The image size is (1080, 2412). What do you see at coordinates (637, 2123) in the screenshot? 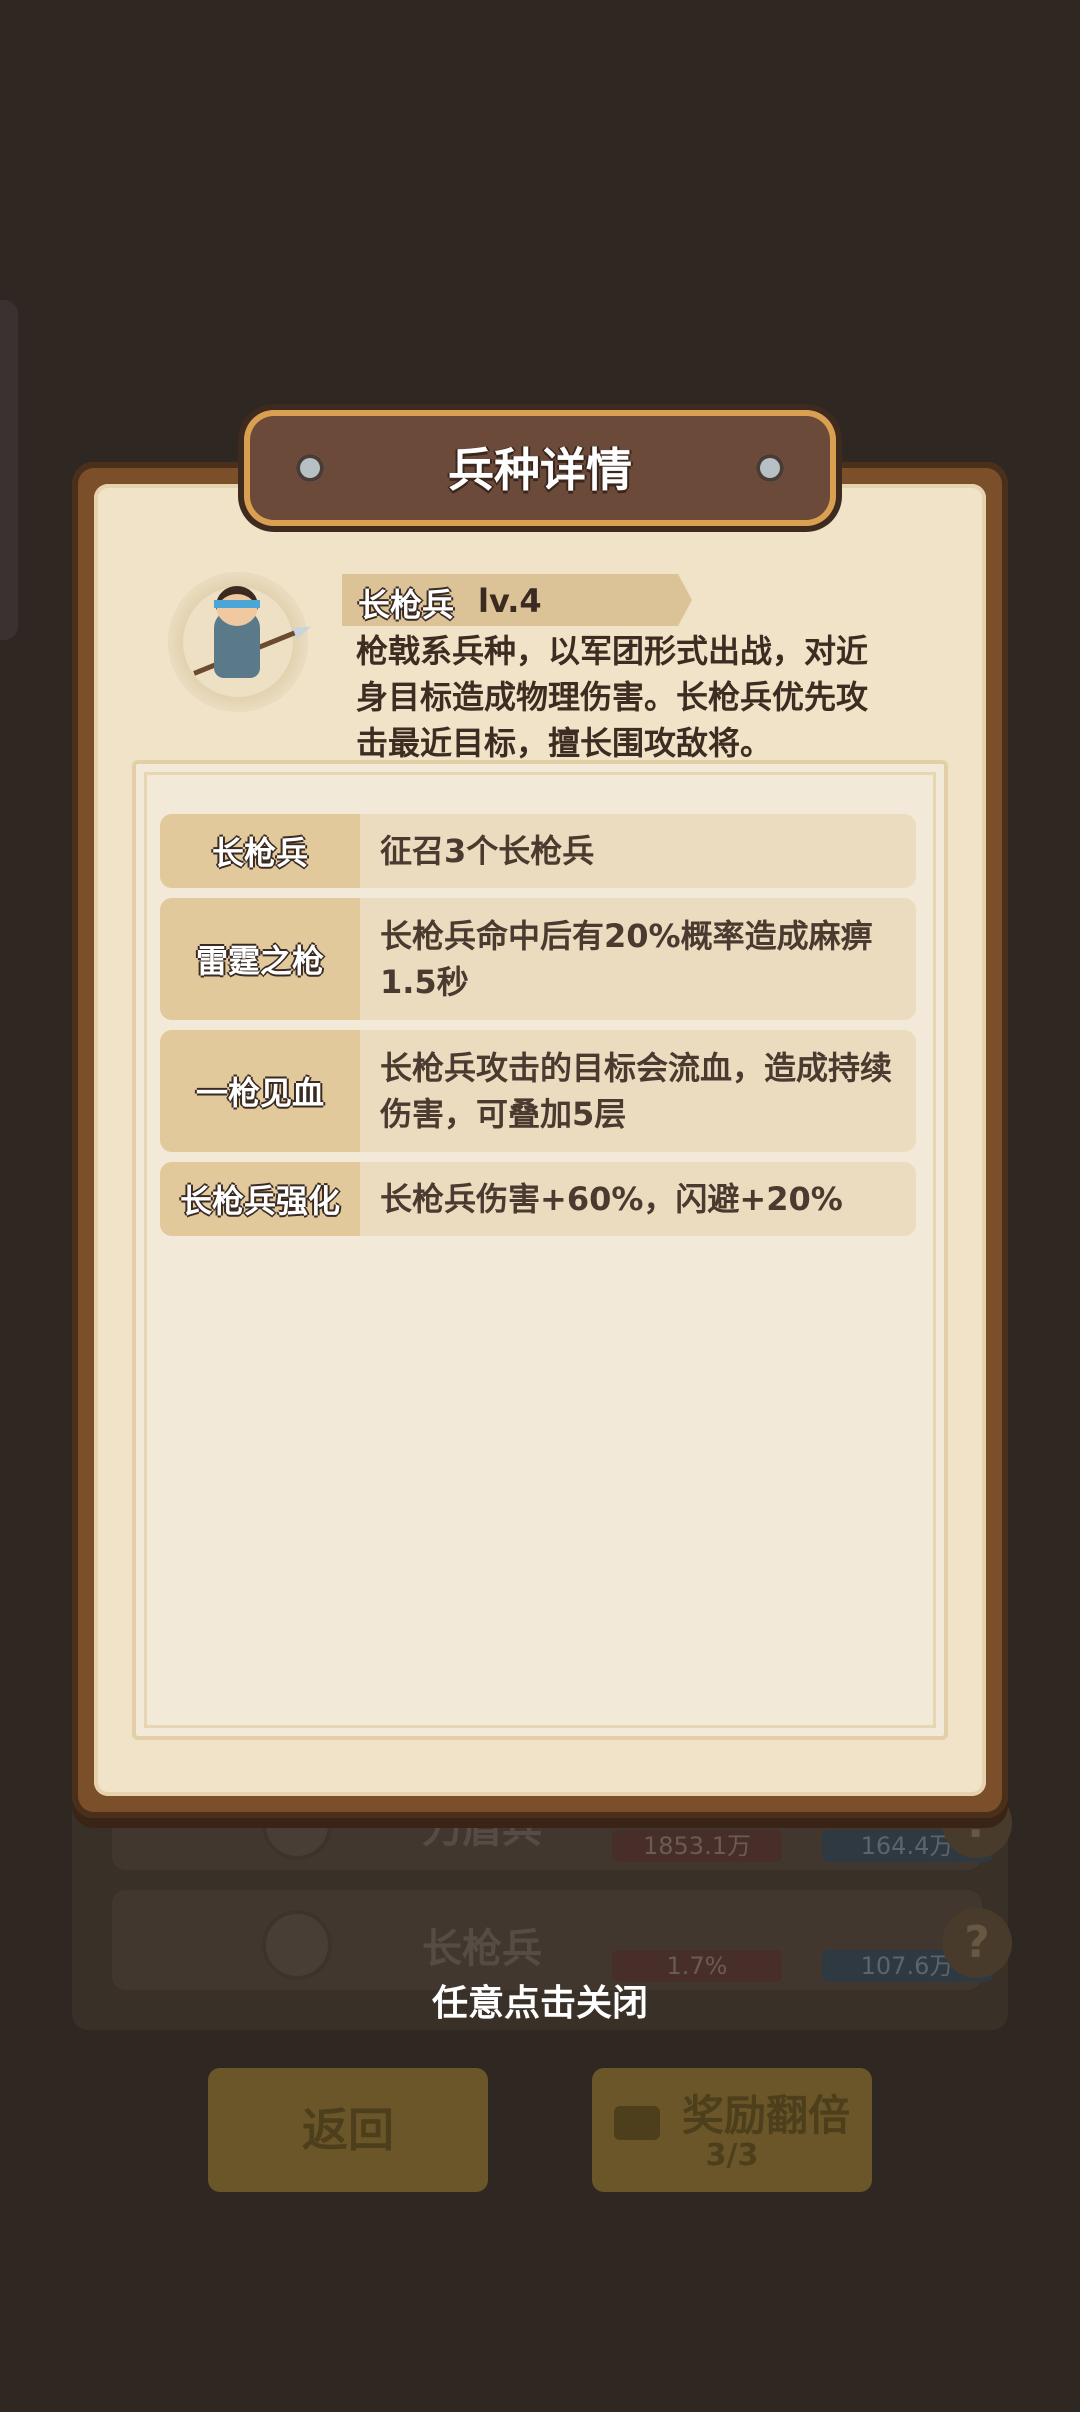
I see `video-camera-icon` at bounding box center [637, 2123].